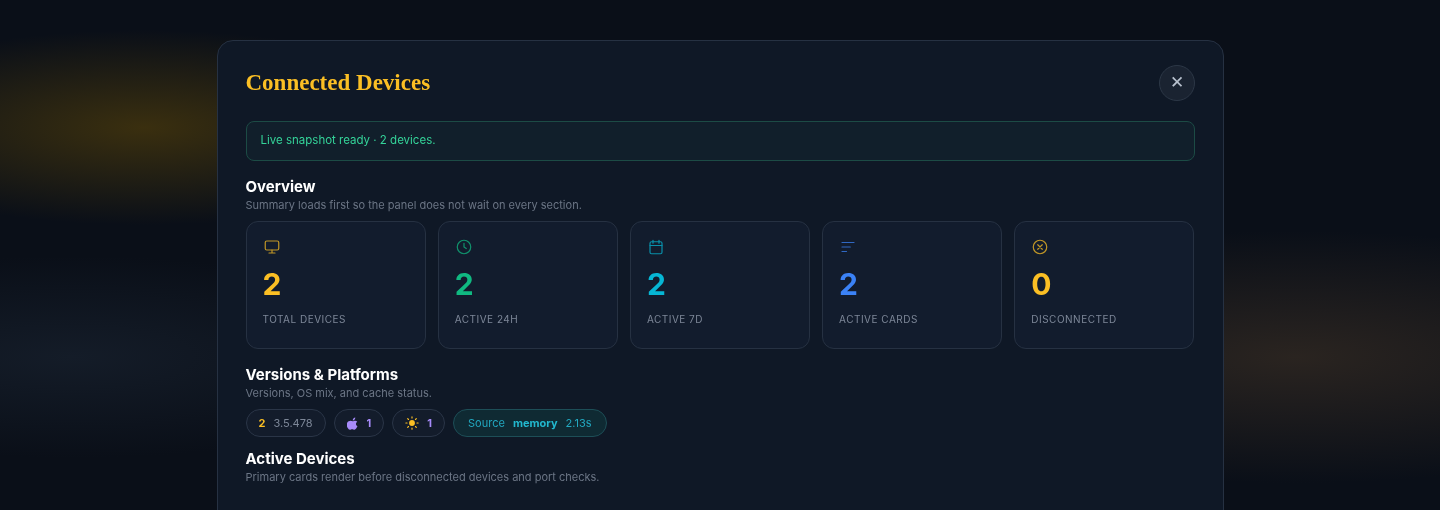 The image size is (1440, 510). What do you see at coordinates (271, 247) in the screenshot?
I see `monitor-icon` at bounding box center [271, 247].